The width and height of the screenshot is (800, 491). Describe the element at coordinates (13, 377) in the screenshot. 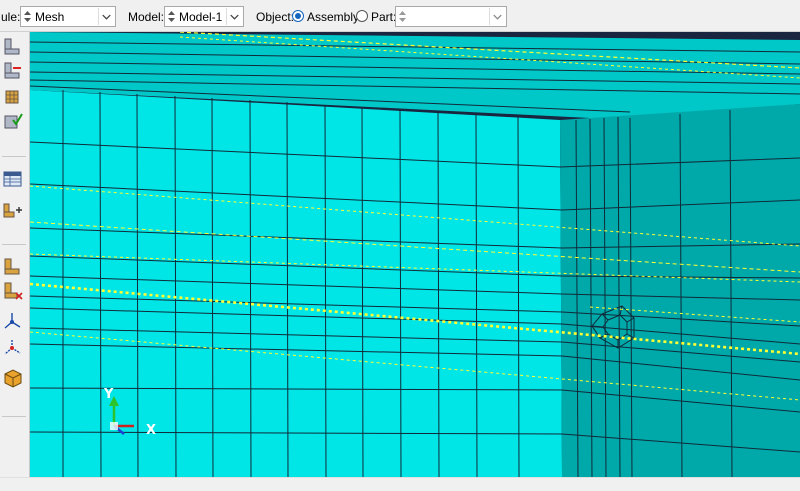

I see `partition-cell-icon` at that location.